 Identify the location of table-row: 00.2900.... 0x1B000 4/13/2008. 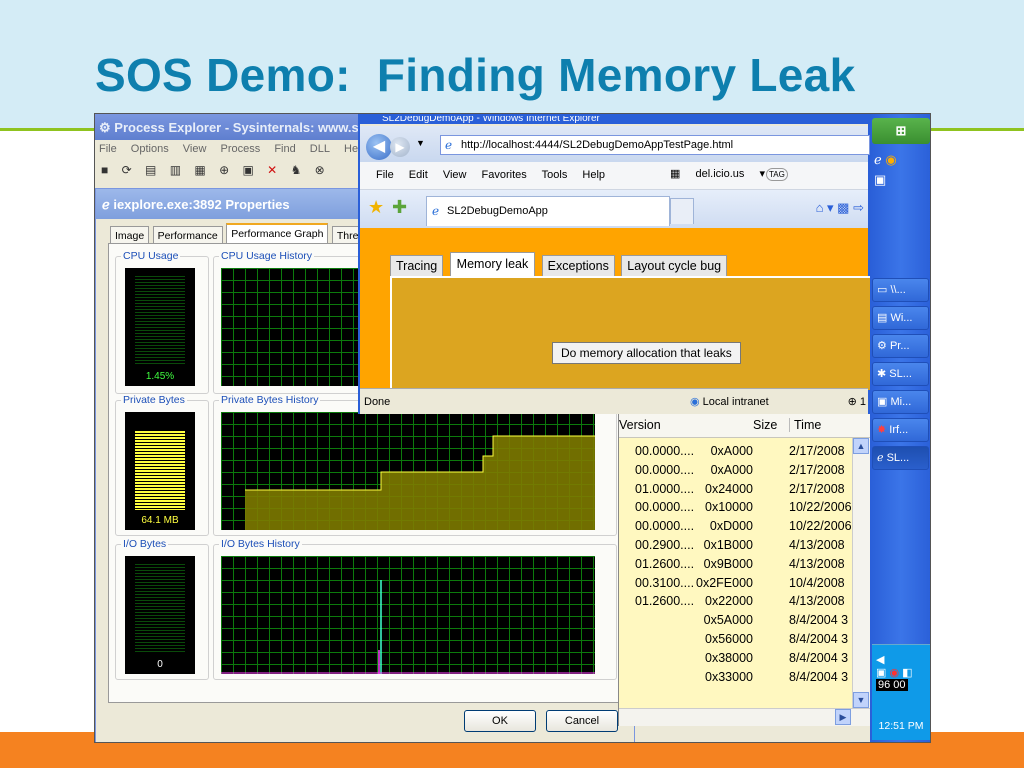
(736, 545).